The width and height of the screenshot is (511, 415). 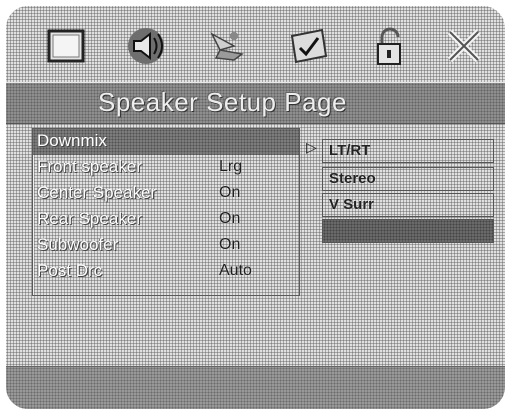 I want to click on downmix-options: LT/RT Stereo V Surr, so click(x=408, y=190).